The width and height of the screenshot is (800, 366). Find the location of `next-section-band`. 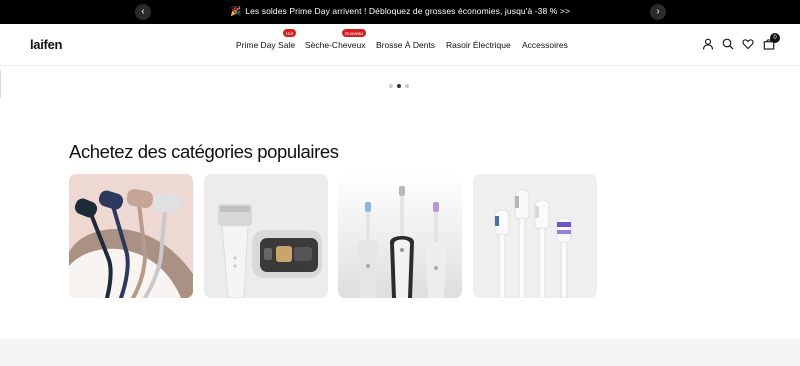

next-section-band is located at coordinates (400, 352).